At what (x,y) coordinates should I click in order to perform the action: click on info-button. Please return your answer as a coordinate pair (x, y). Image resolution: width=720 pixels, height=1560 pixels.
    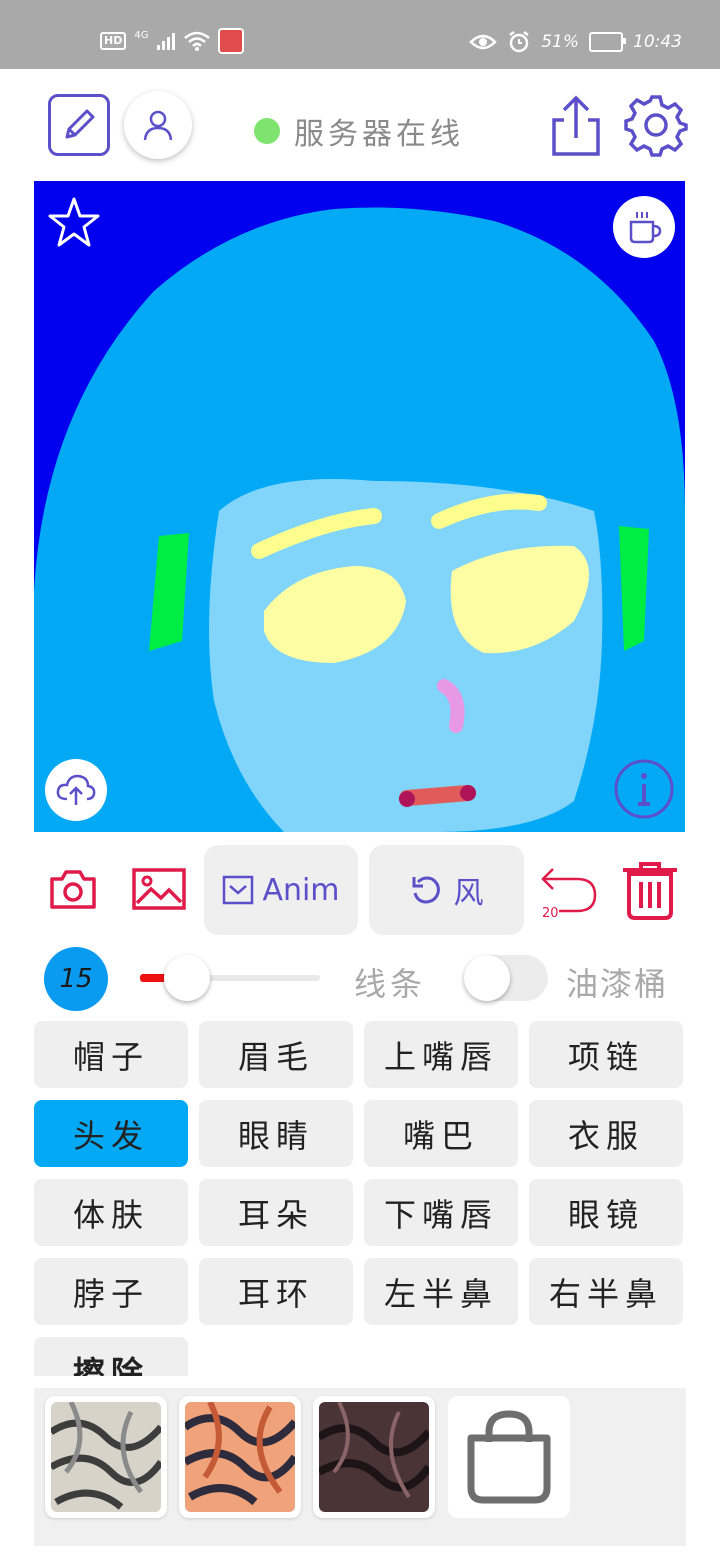
    Looking at the image, I should click on (644, 789).